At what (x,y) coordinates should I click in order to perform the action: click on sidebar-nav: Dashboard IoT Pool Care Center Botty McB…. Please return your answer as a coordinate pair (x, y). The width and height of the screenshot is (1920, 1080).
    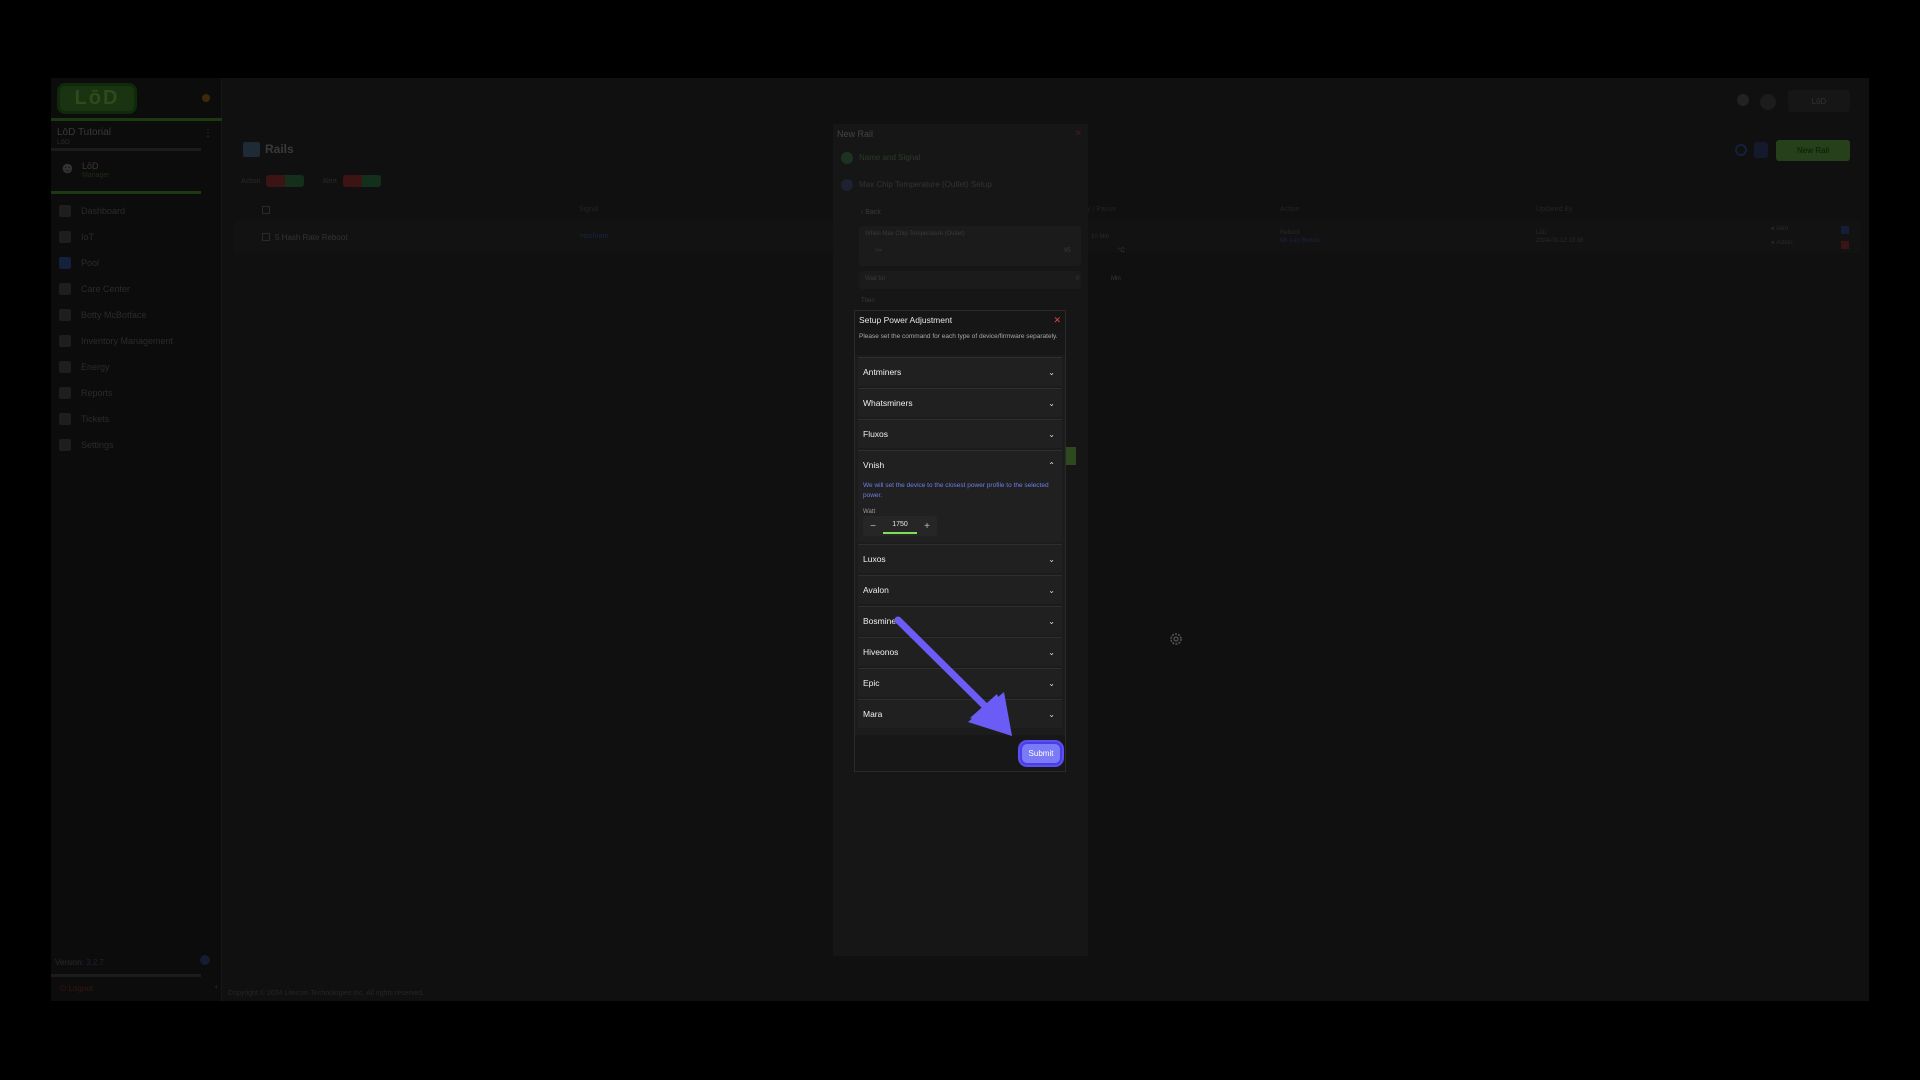
    Looking at the image, I should click on (116, 328).